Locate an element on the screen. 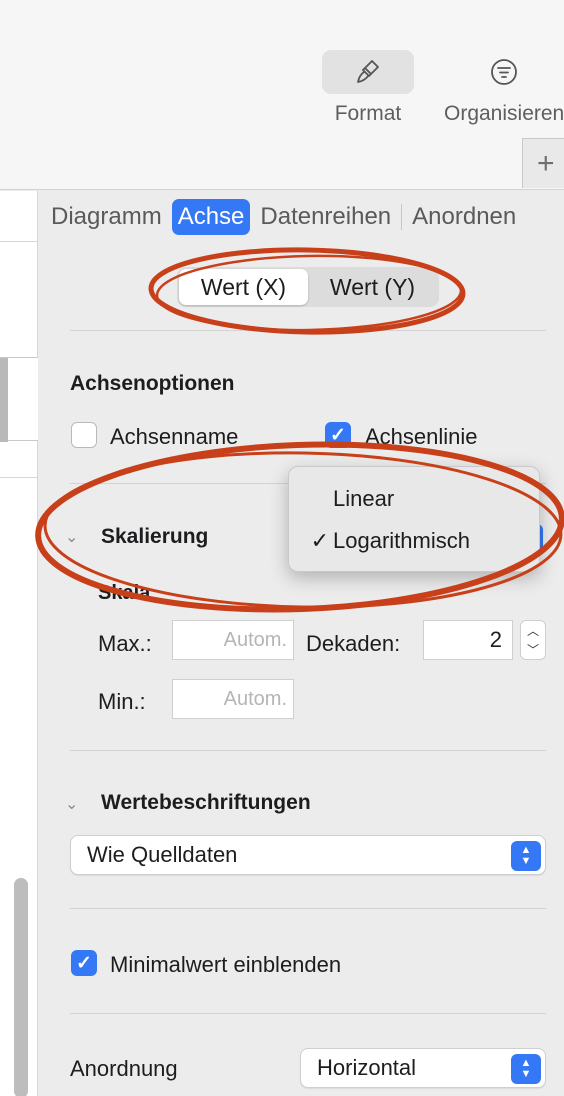  tab-diagramm: Diagramm is located at coordinates (106, 217).